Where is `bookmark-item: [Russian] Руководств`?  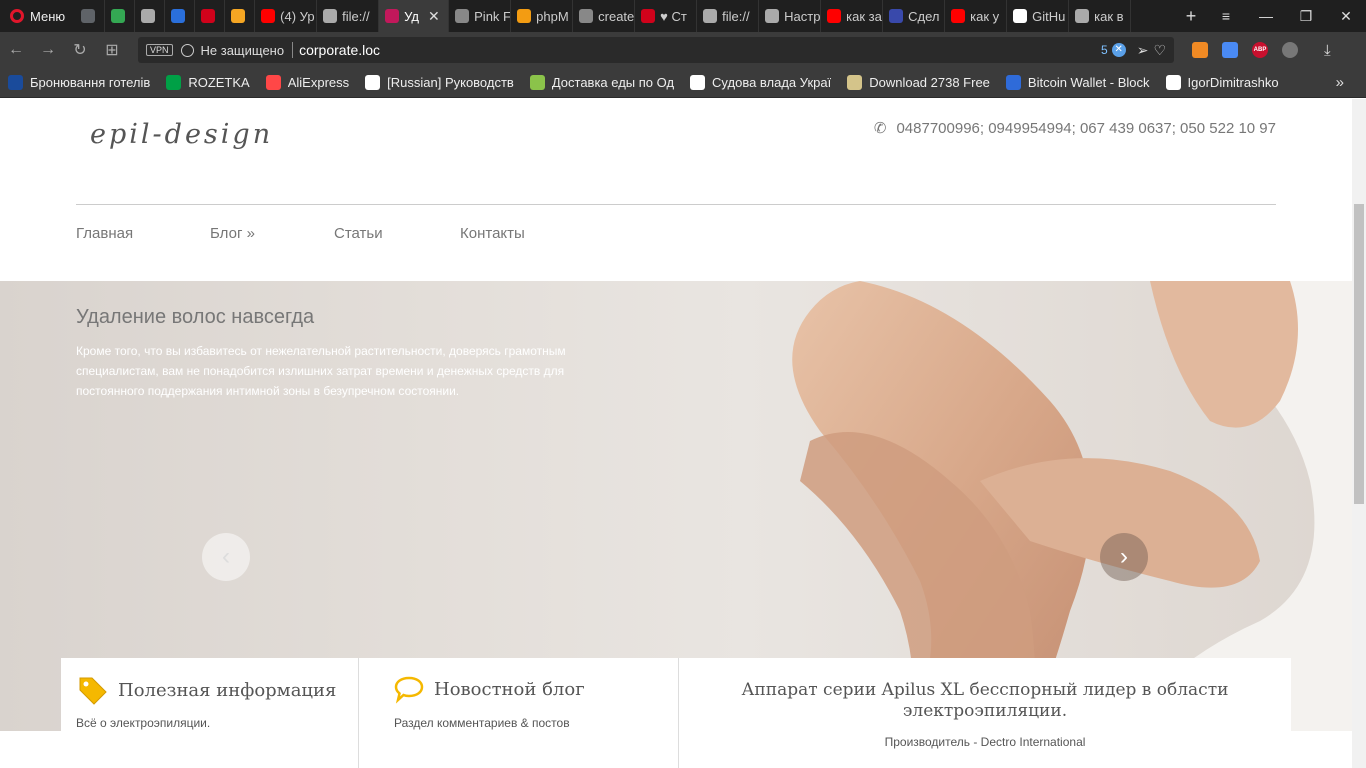
bookmark-item: [Russian] Руководств is located at coordinates (439, 82).